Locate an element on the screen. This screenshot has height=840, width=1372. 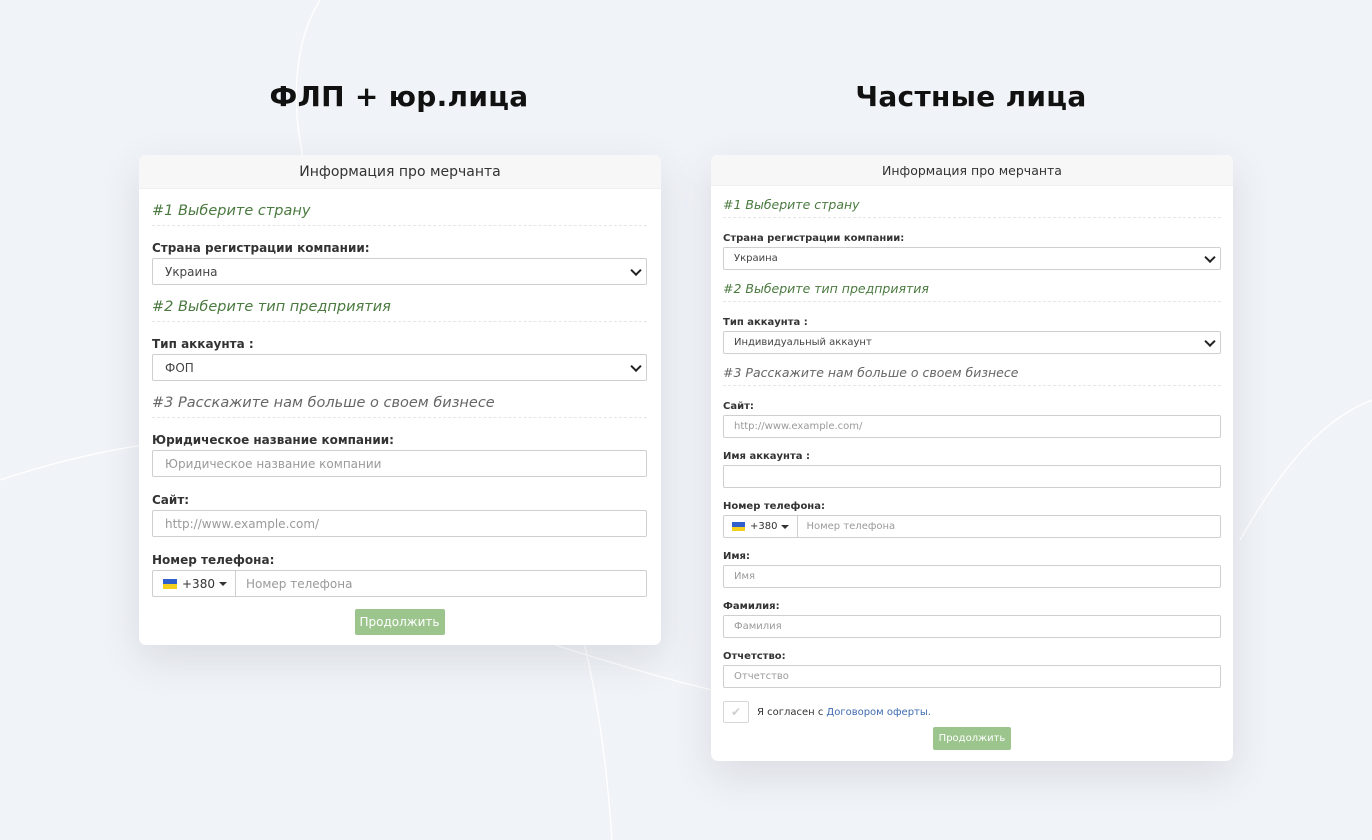
last-name-input: Фамилия is located at coordinates (972, 626).